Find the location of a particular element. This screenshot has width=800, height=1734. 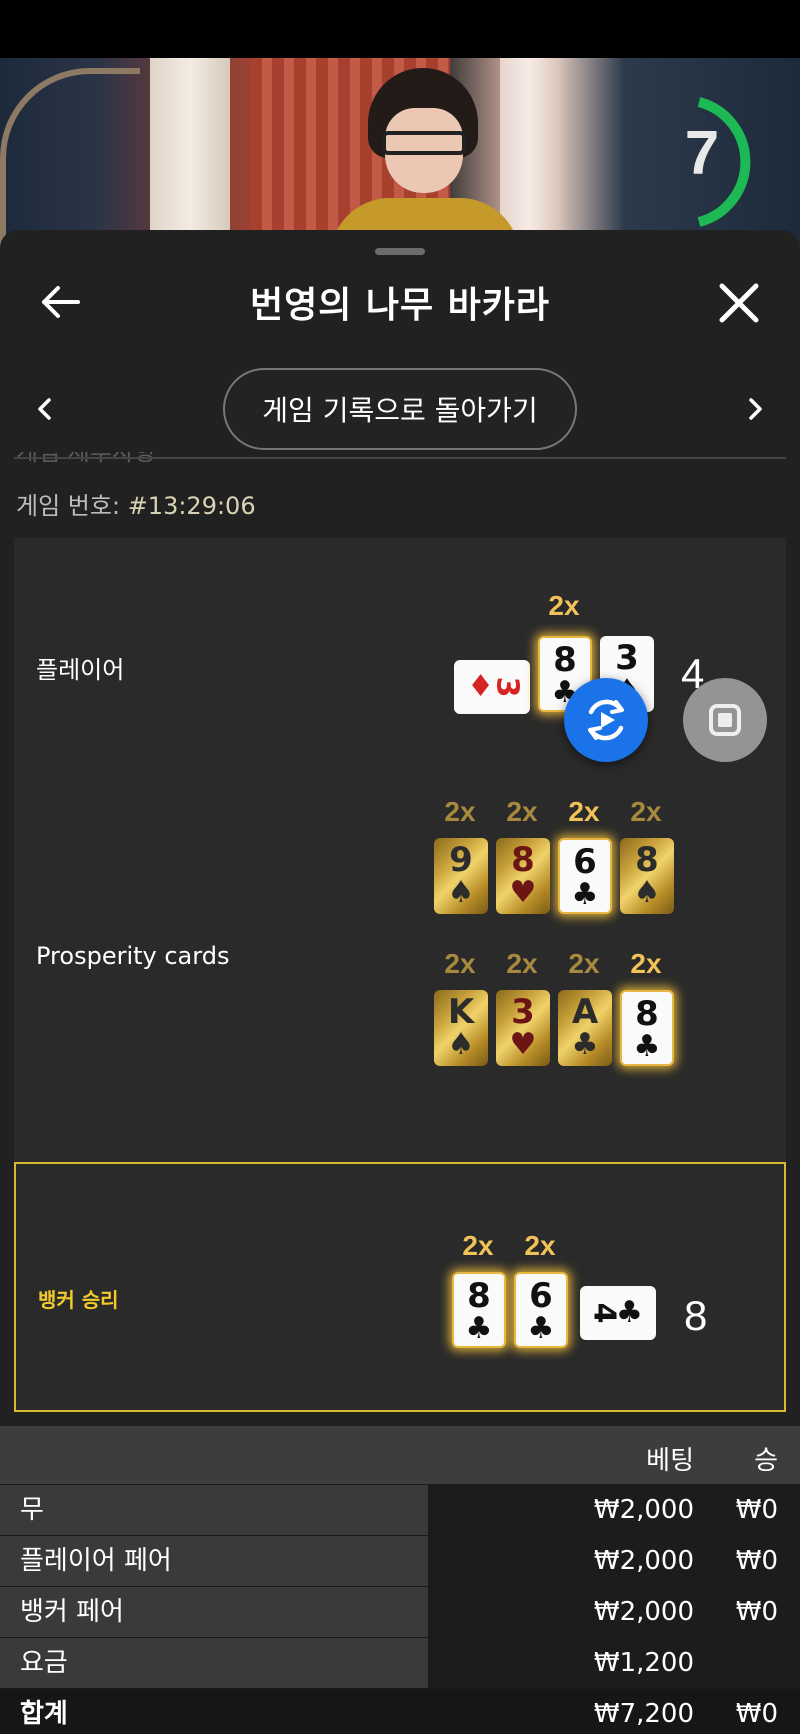

column-bet: 베팅 is located at coordinates (670, 1461).